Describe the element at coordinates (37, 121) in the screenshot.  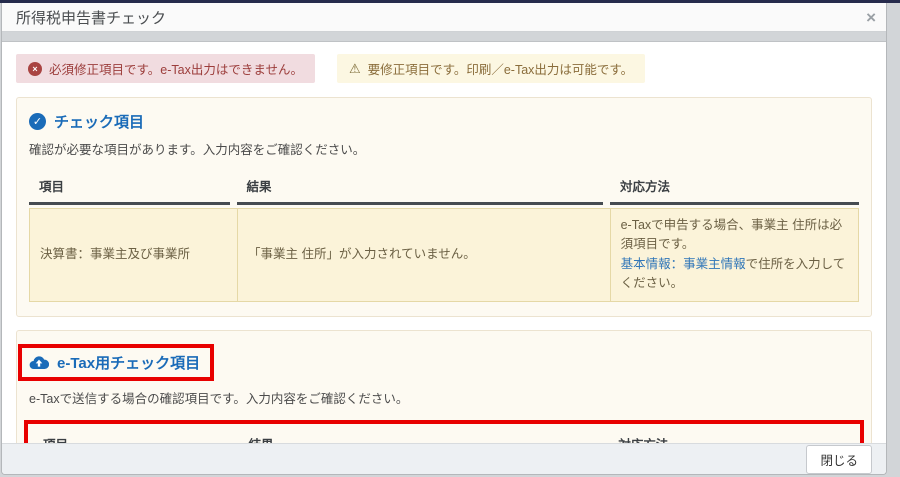
I see `check-circle-icon: ✓` at that location.